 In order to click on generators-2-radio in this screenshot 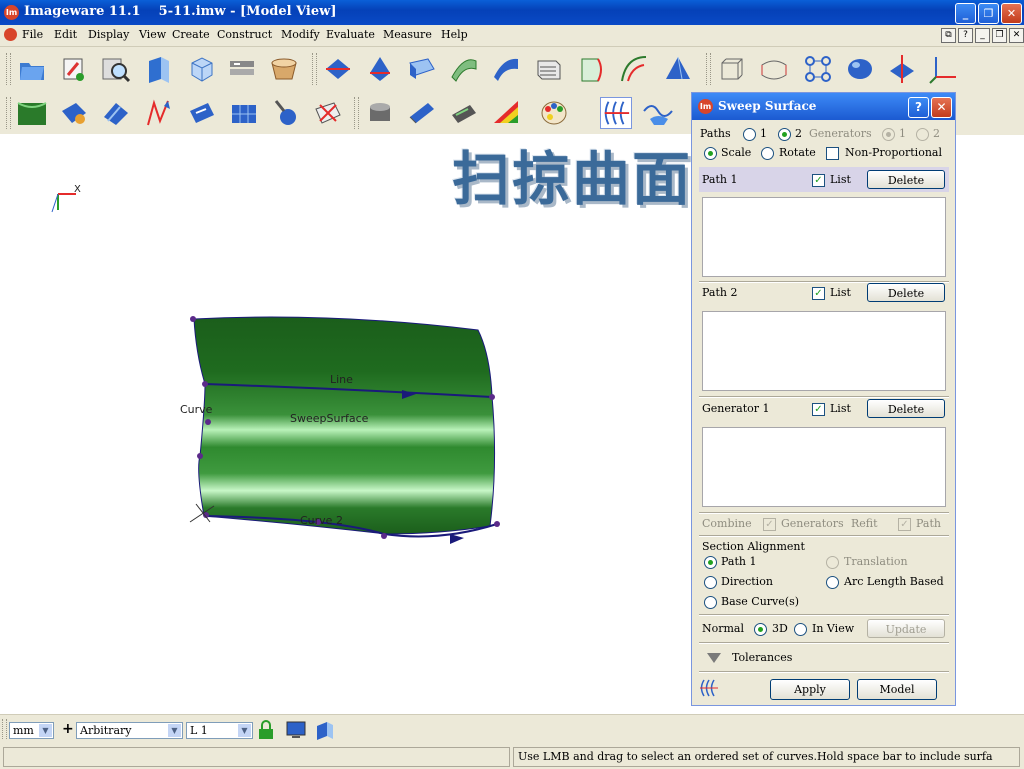, I will do `click(922, 134)`.